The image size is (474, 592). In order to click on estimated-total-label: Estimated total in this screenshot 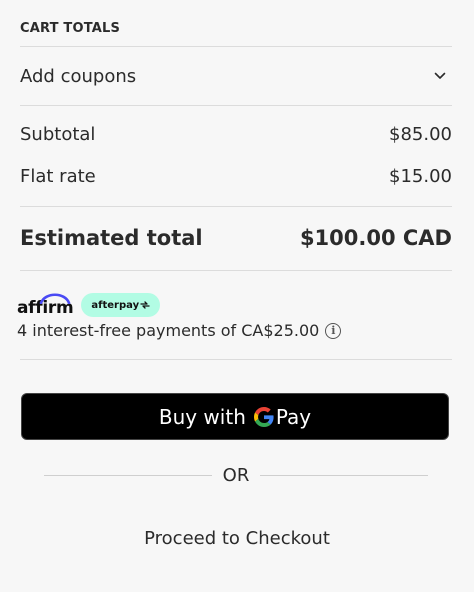, I will do `click(111, 238)`.